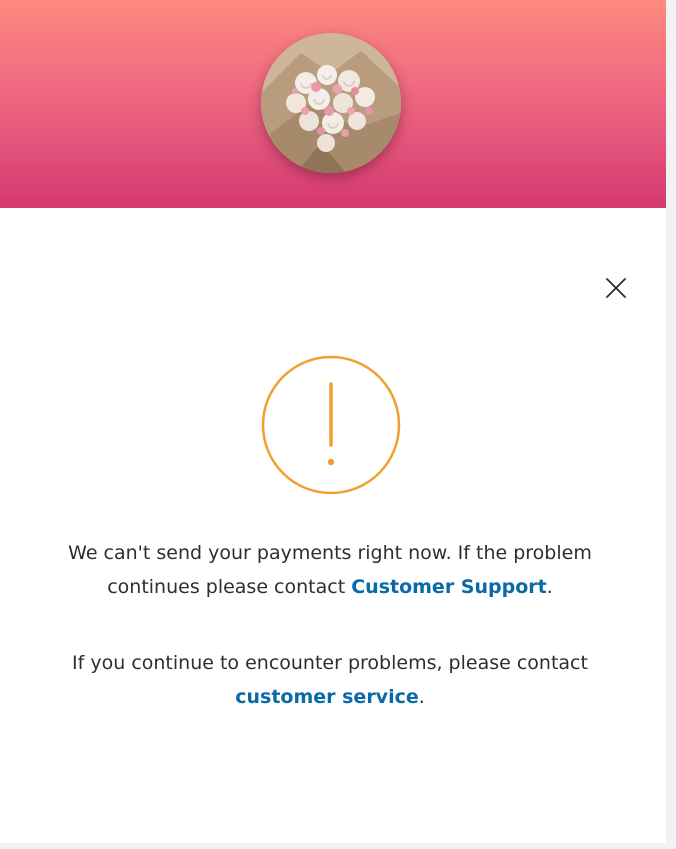  I want to click on close-icon, so click(616, 288).